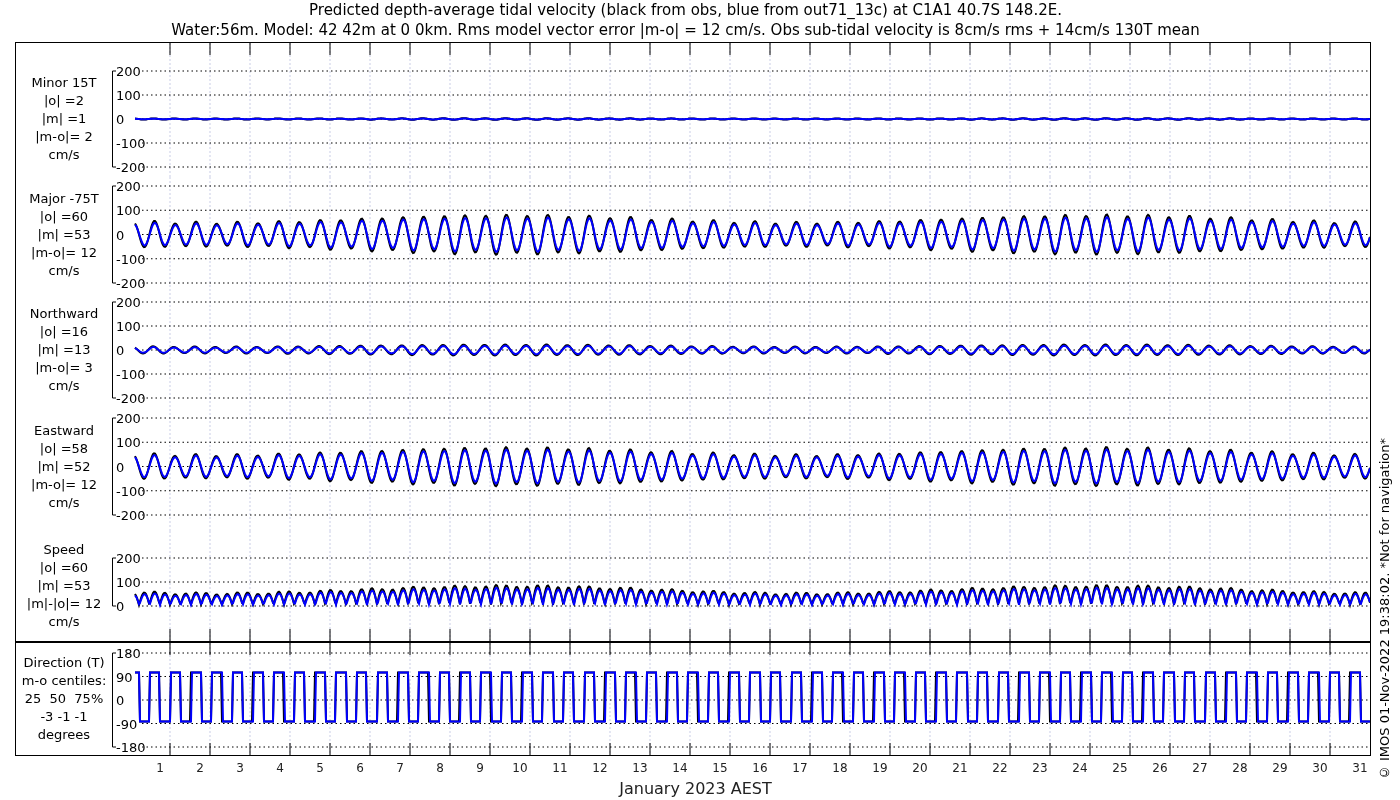 This screenshot has height=800, width=1400. Describe the element at coordinates (920, 768) in the screenshot. I see `x-tick-label: 20` at that location.